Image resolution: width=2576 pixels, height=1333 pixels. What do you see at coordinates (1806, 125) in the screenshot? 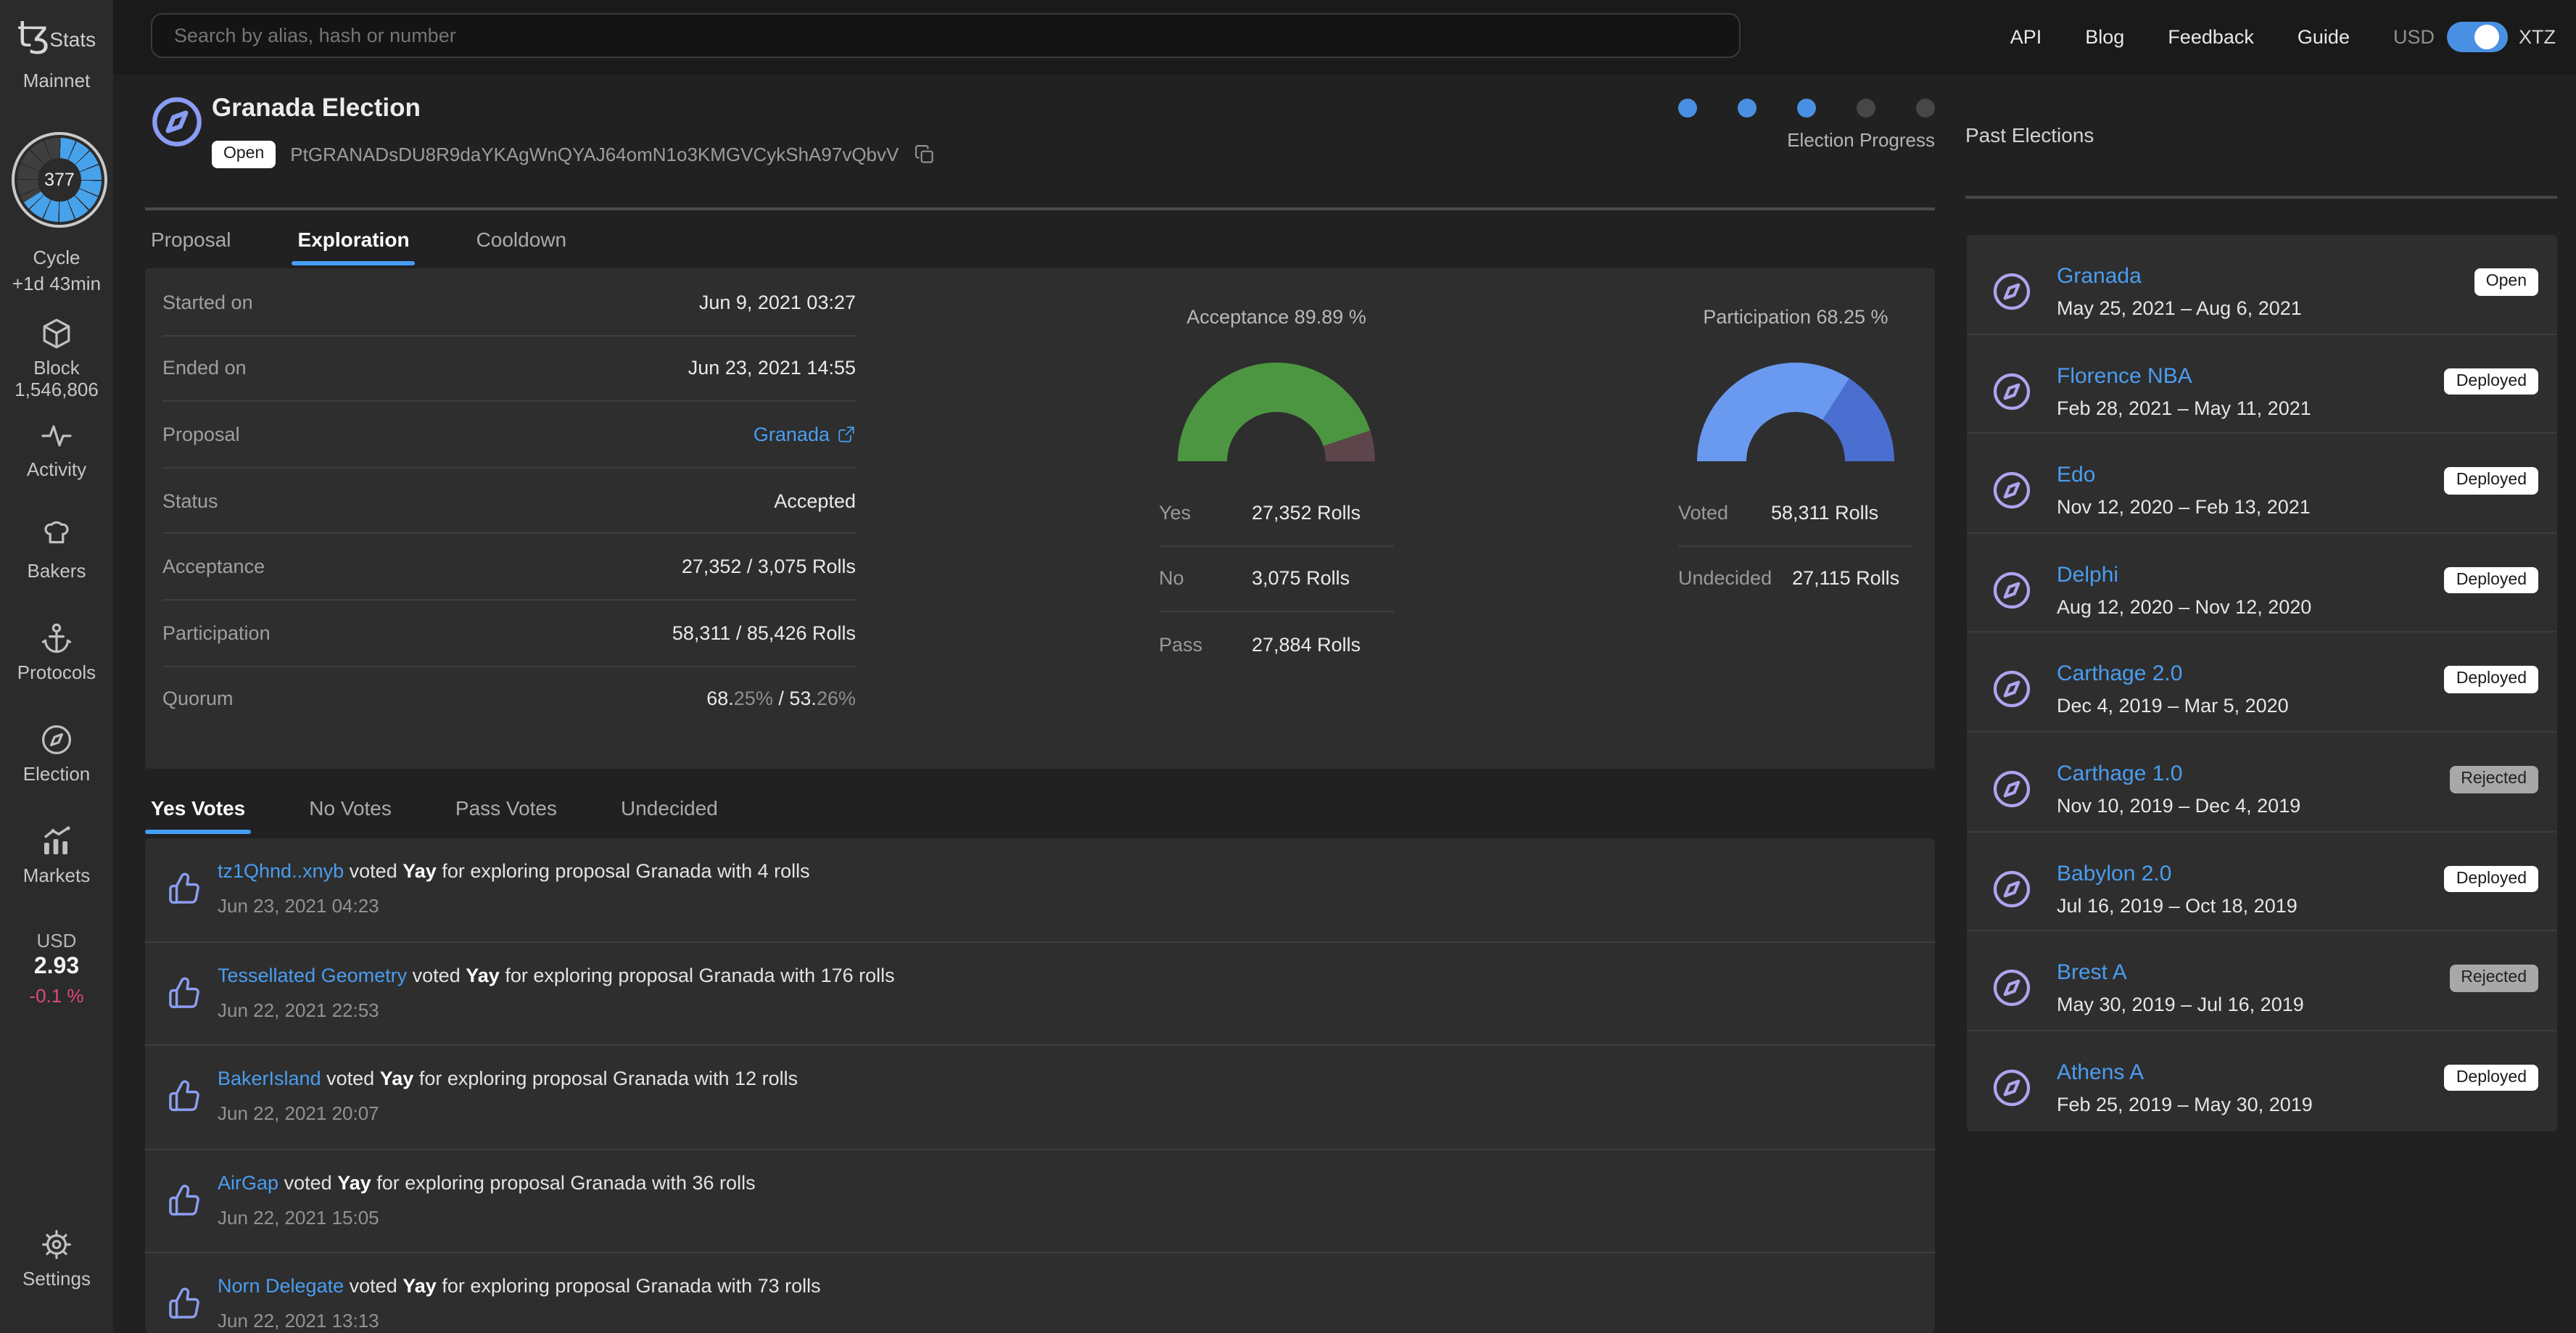
I see `election-progress: Election Progress` at bounding box center [1806, 125].